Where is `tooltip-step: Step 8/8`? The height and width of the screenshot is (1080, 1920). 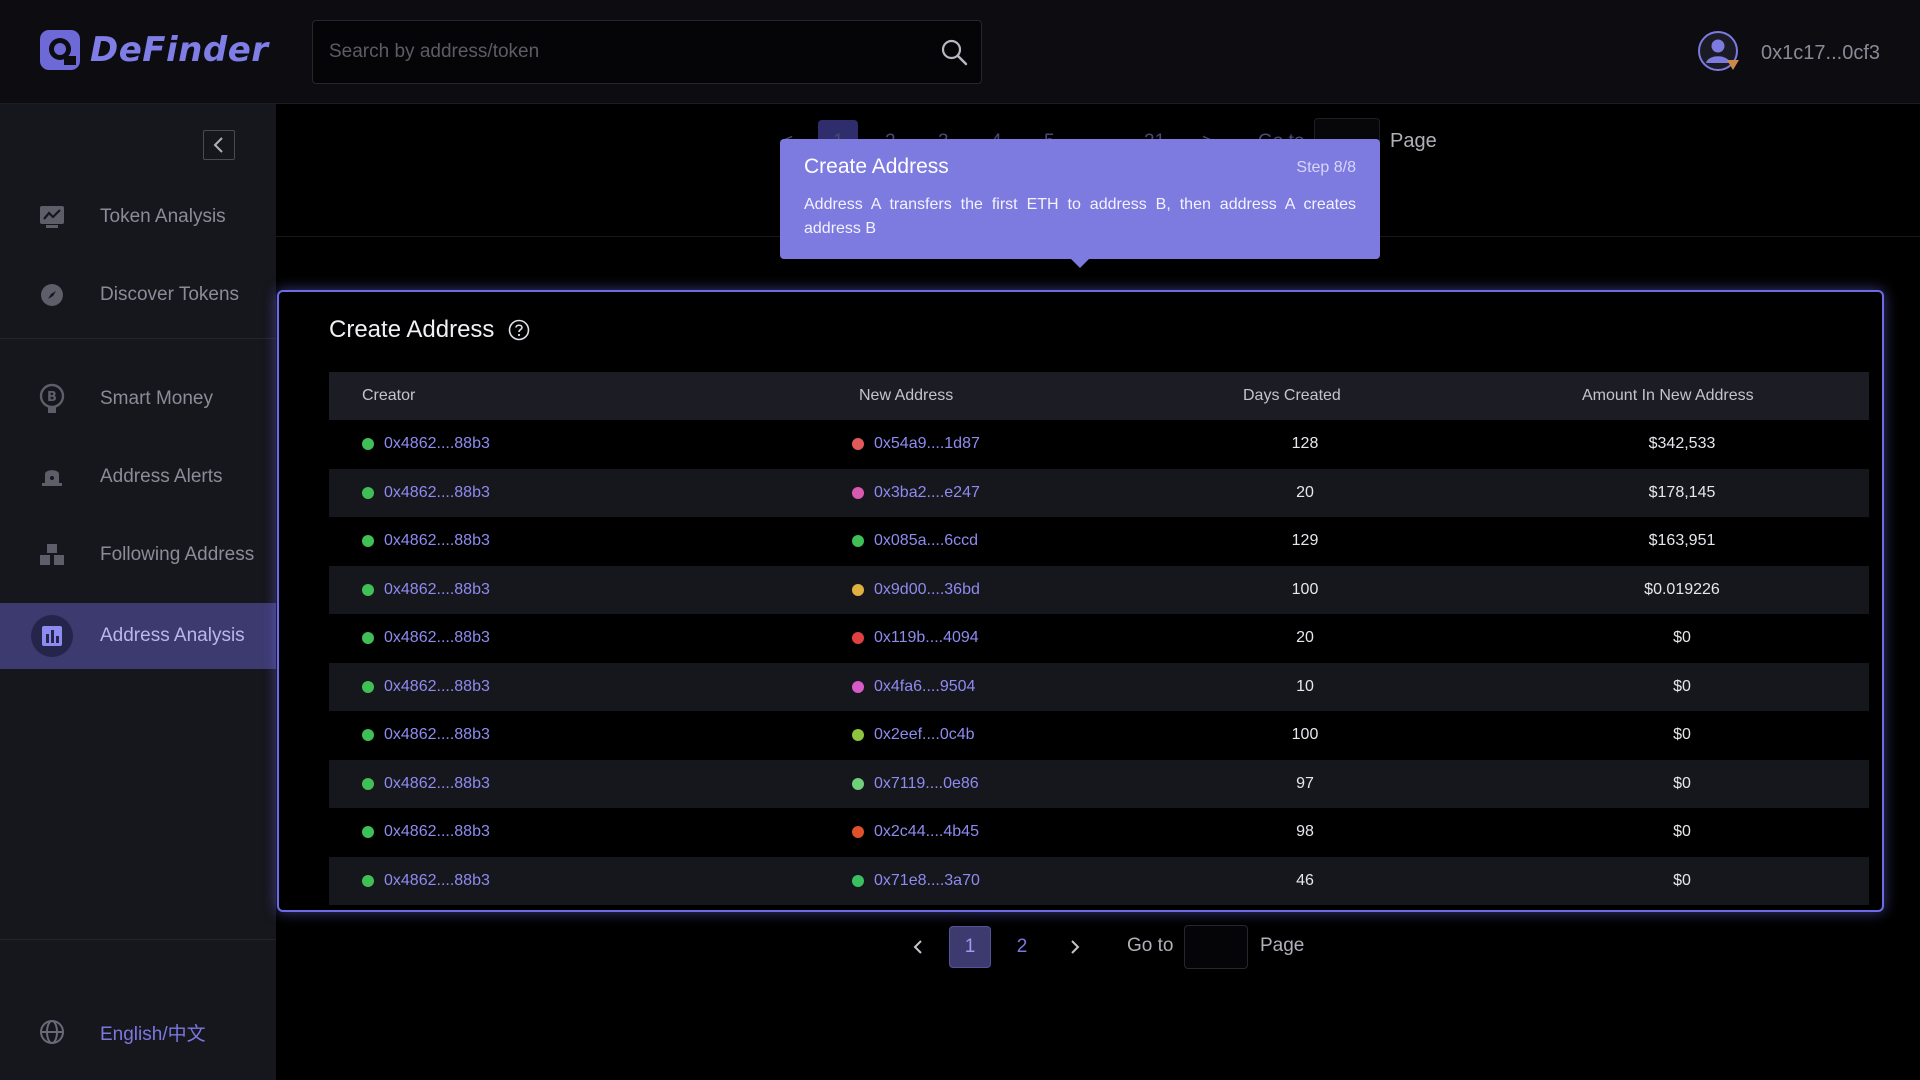
tooltip-step: Step 8/8 is located at coordinates (1326, 167).